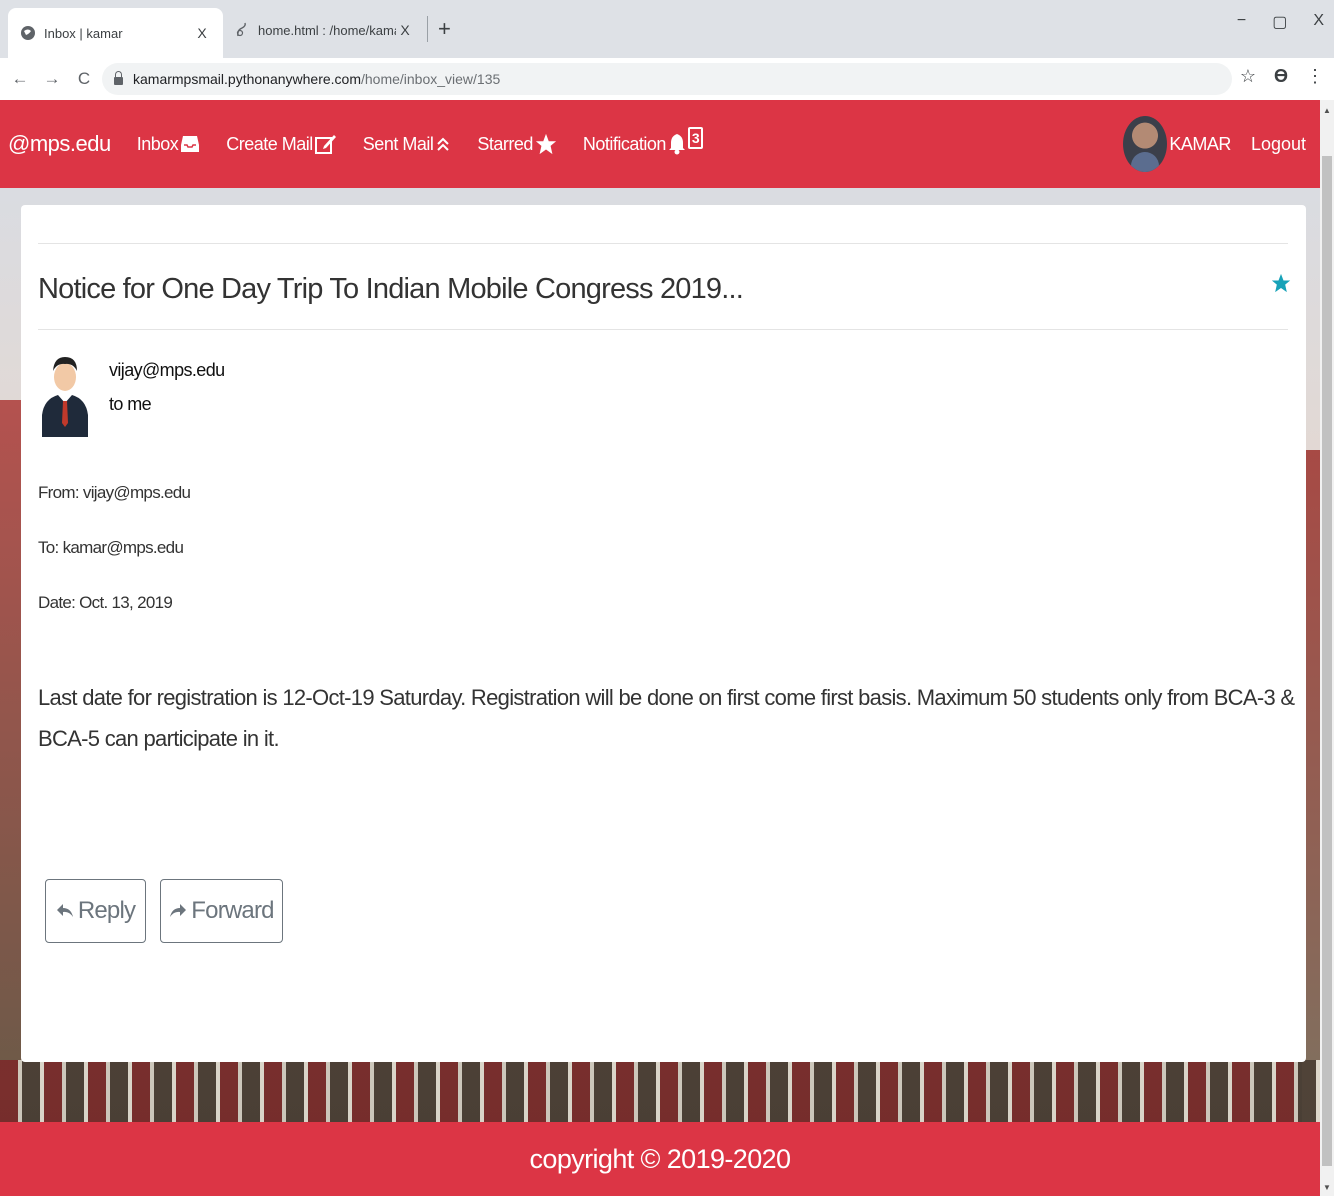 The image size is (1334, 1196). I want to click on date-line: Date: Oct. 13, 2019, so click(105, 602).